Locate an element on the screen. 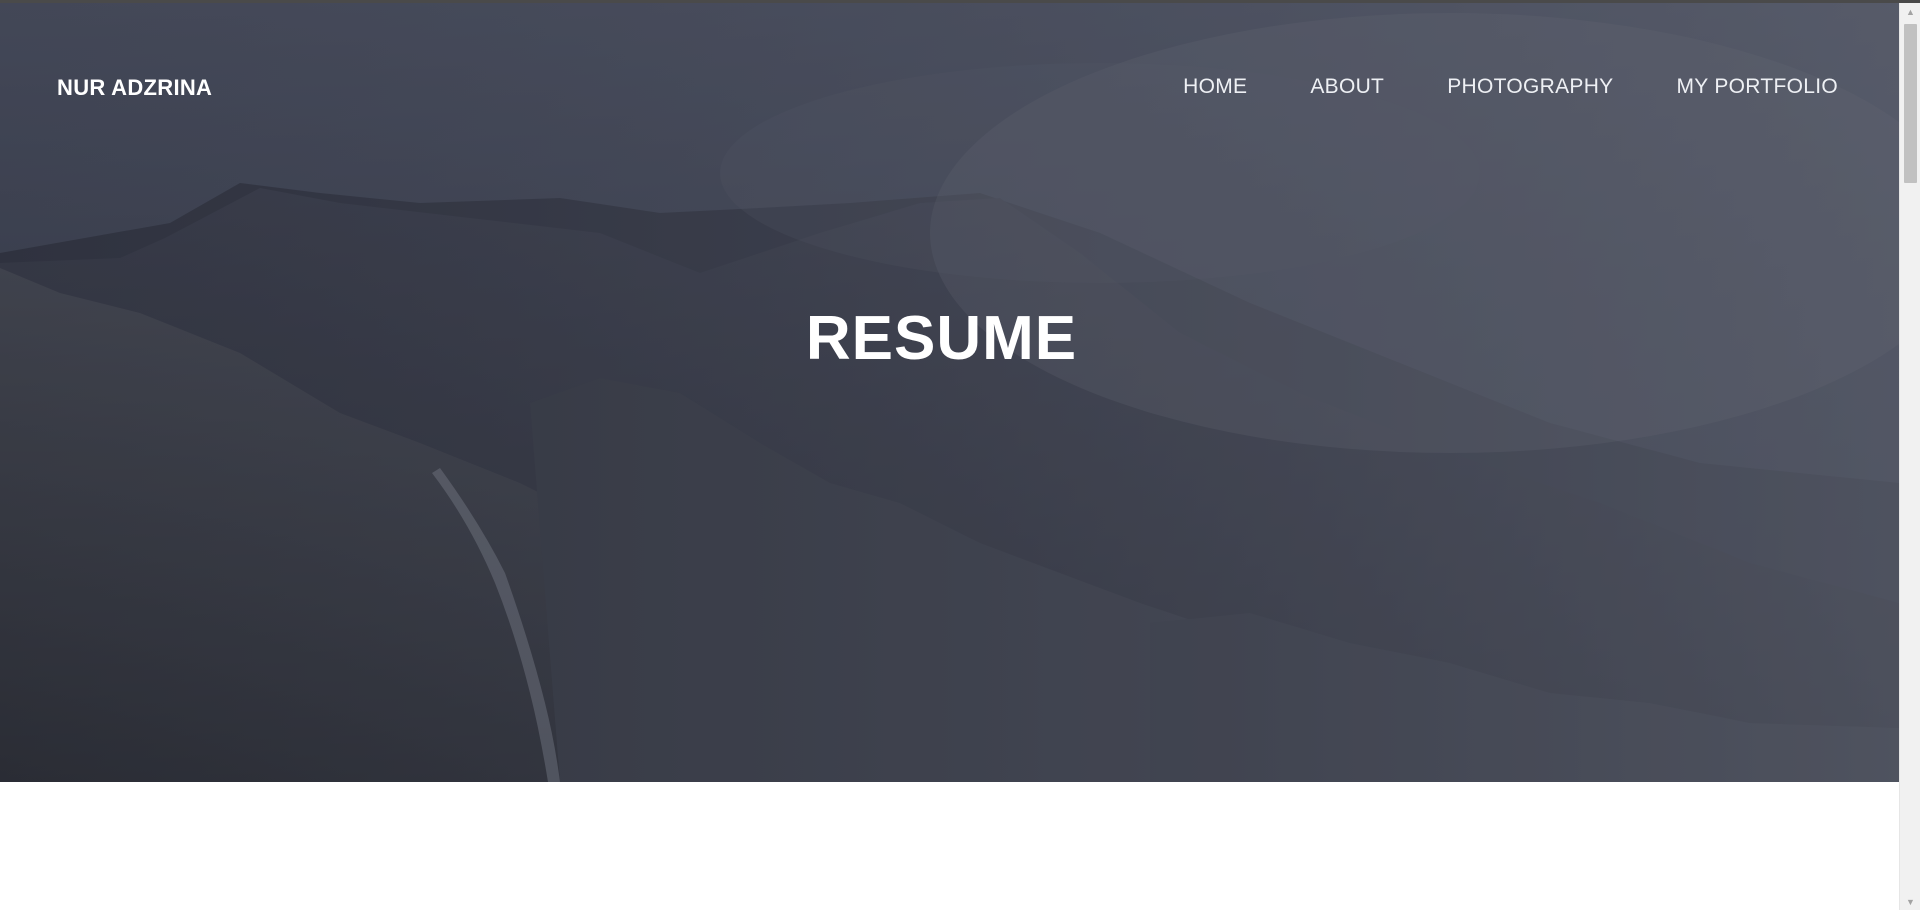 The image size is (1920, 910). nav-item-home: HOME is located at coordinates (1215, 87).